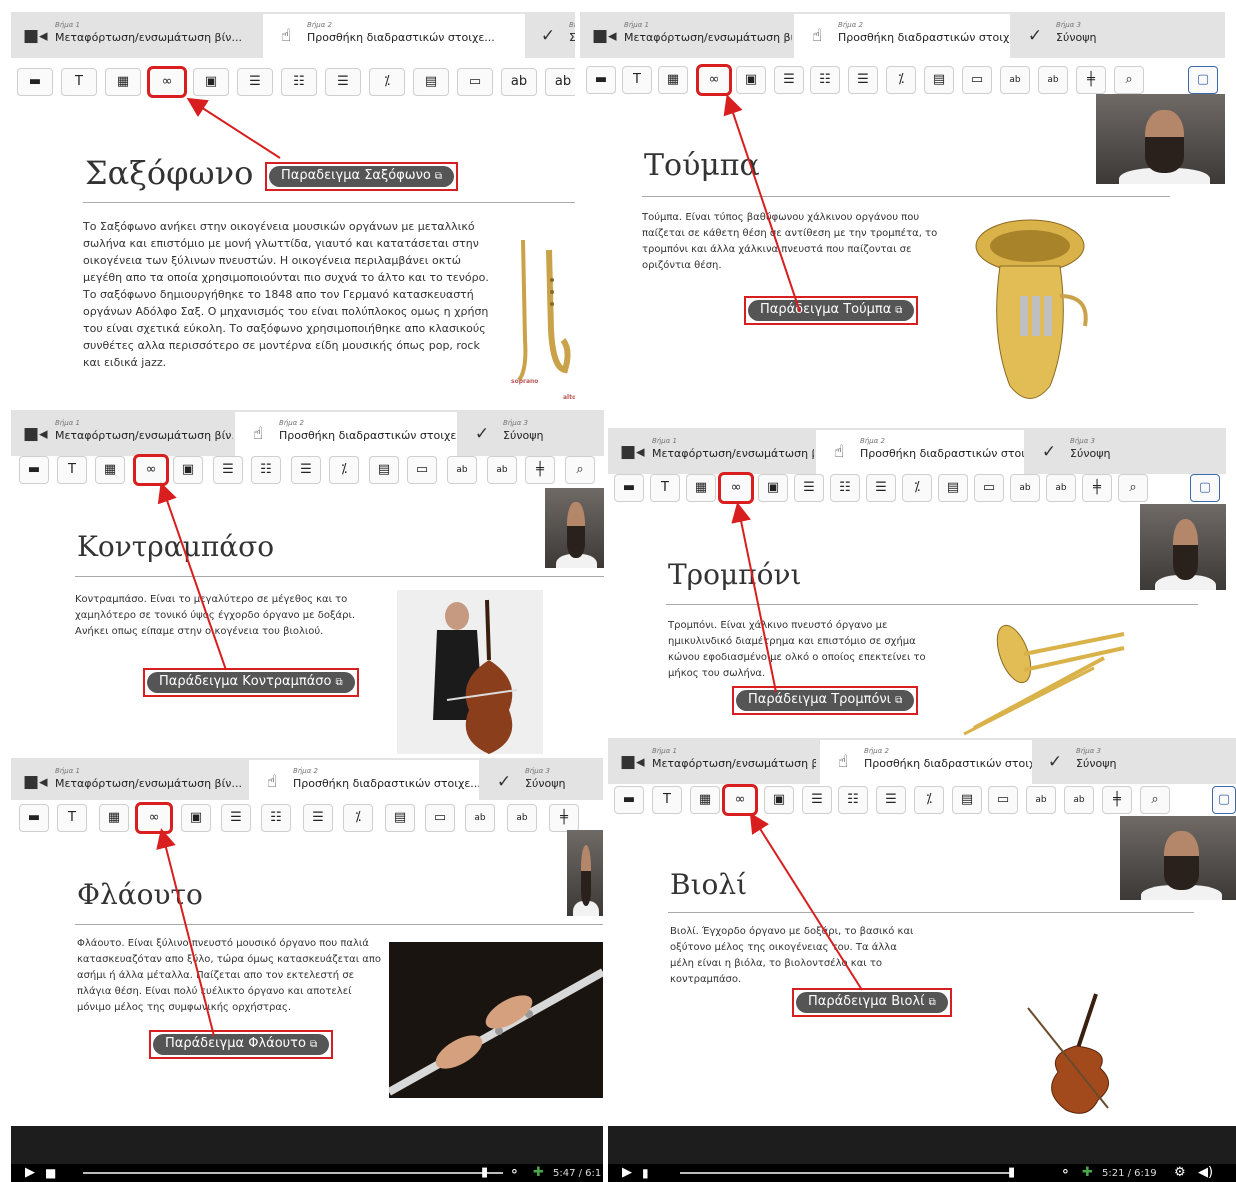  Describe the element at coordinates (1205, 1172) in the screenshot. I see `volume-icon: ◀)` at that location.